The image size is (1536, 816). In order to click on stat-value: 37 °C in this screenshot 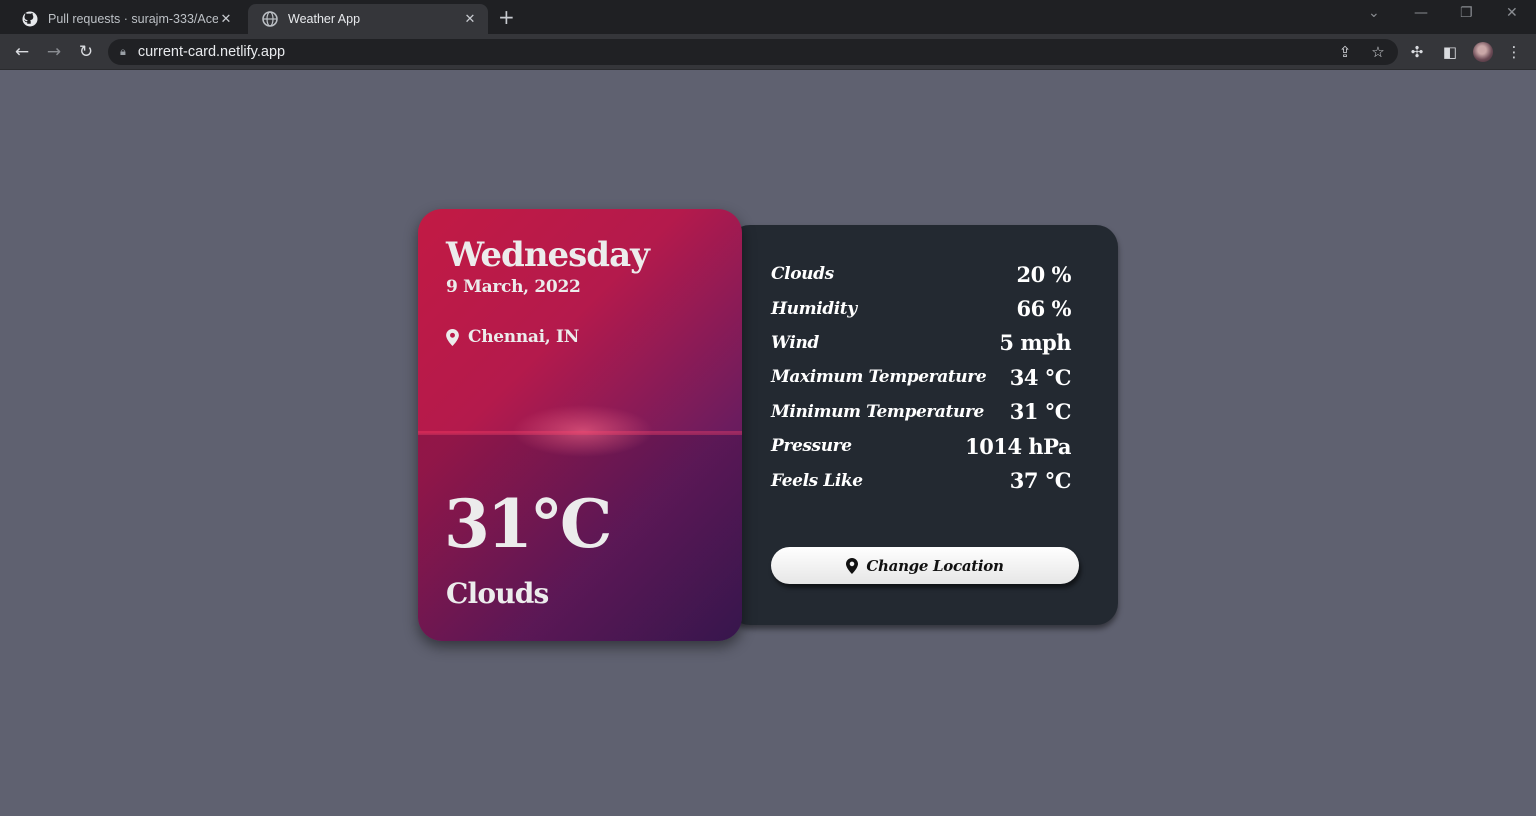, I will do `click(1040, 481)`.